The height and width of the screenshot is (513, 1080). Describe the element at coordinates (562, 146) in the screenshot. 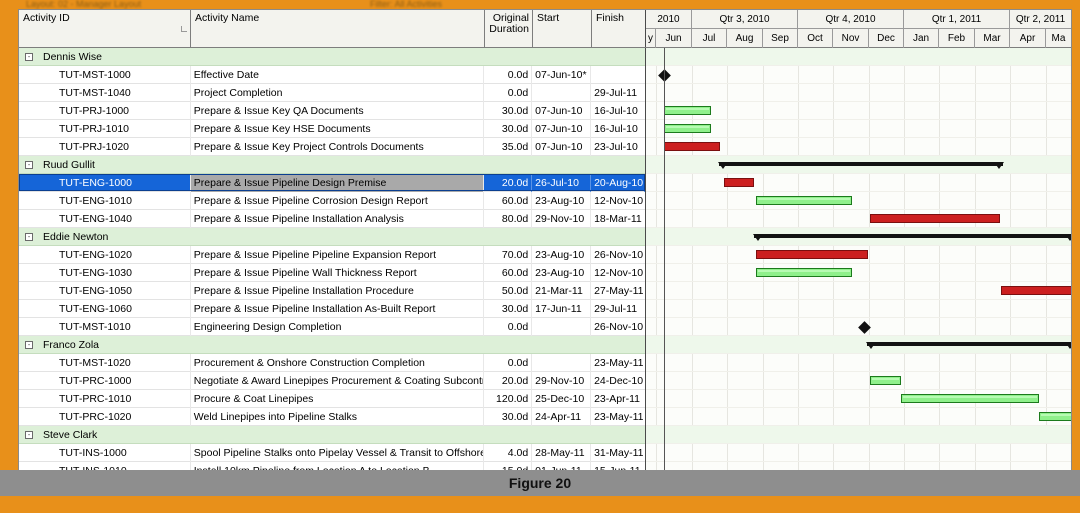

I see `start-date-cell: 07-Jun-10` at that location.